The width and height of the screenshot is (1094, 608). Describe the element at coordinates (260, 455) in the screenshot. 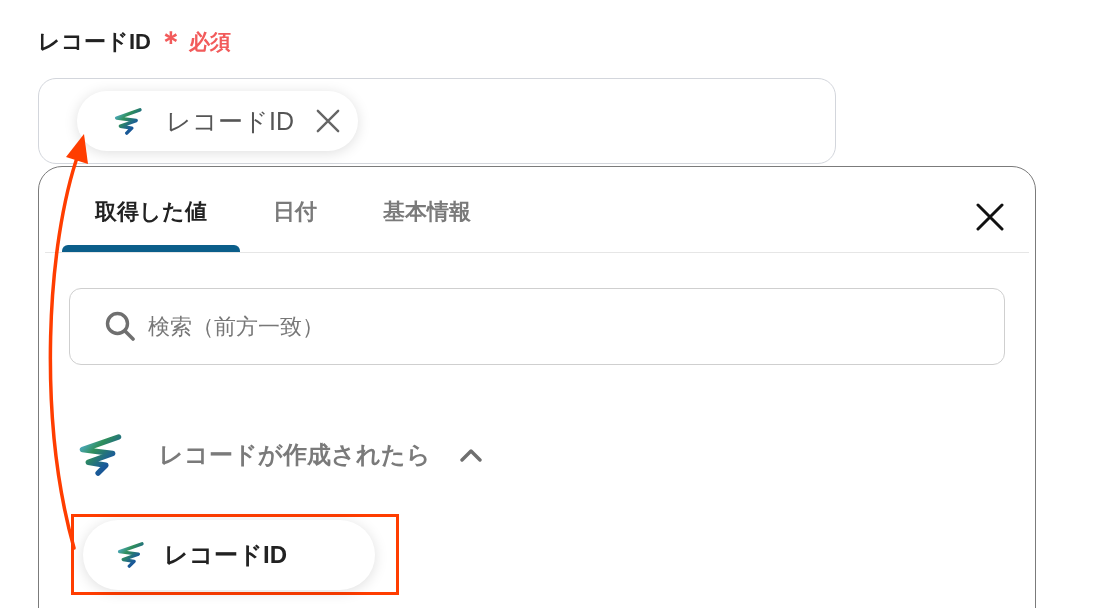

I see `group-header: レコードが作成されたら` at that location.